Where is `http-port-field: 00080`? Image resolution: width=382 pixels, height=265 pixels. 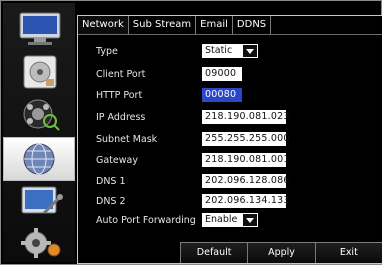 http-port-field: 00080 is located at coordinates (222, 95).